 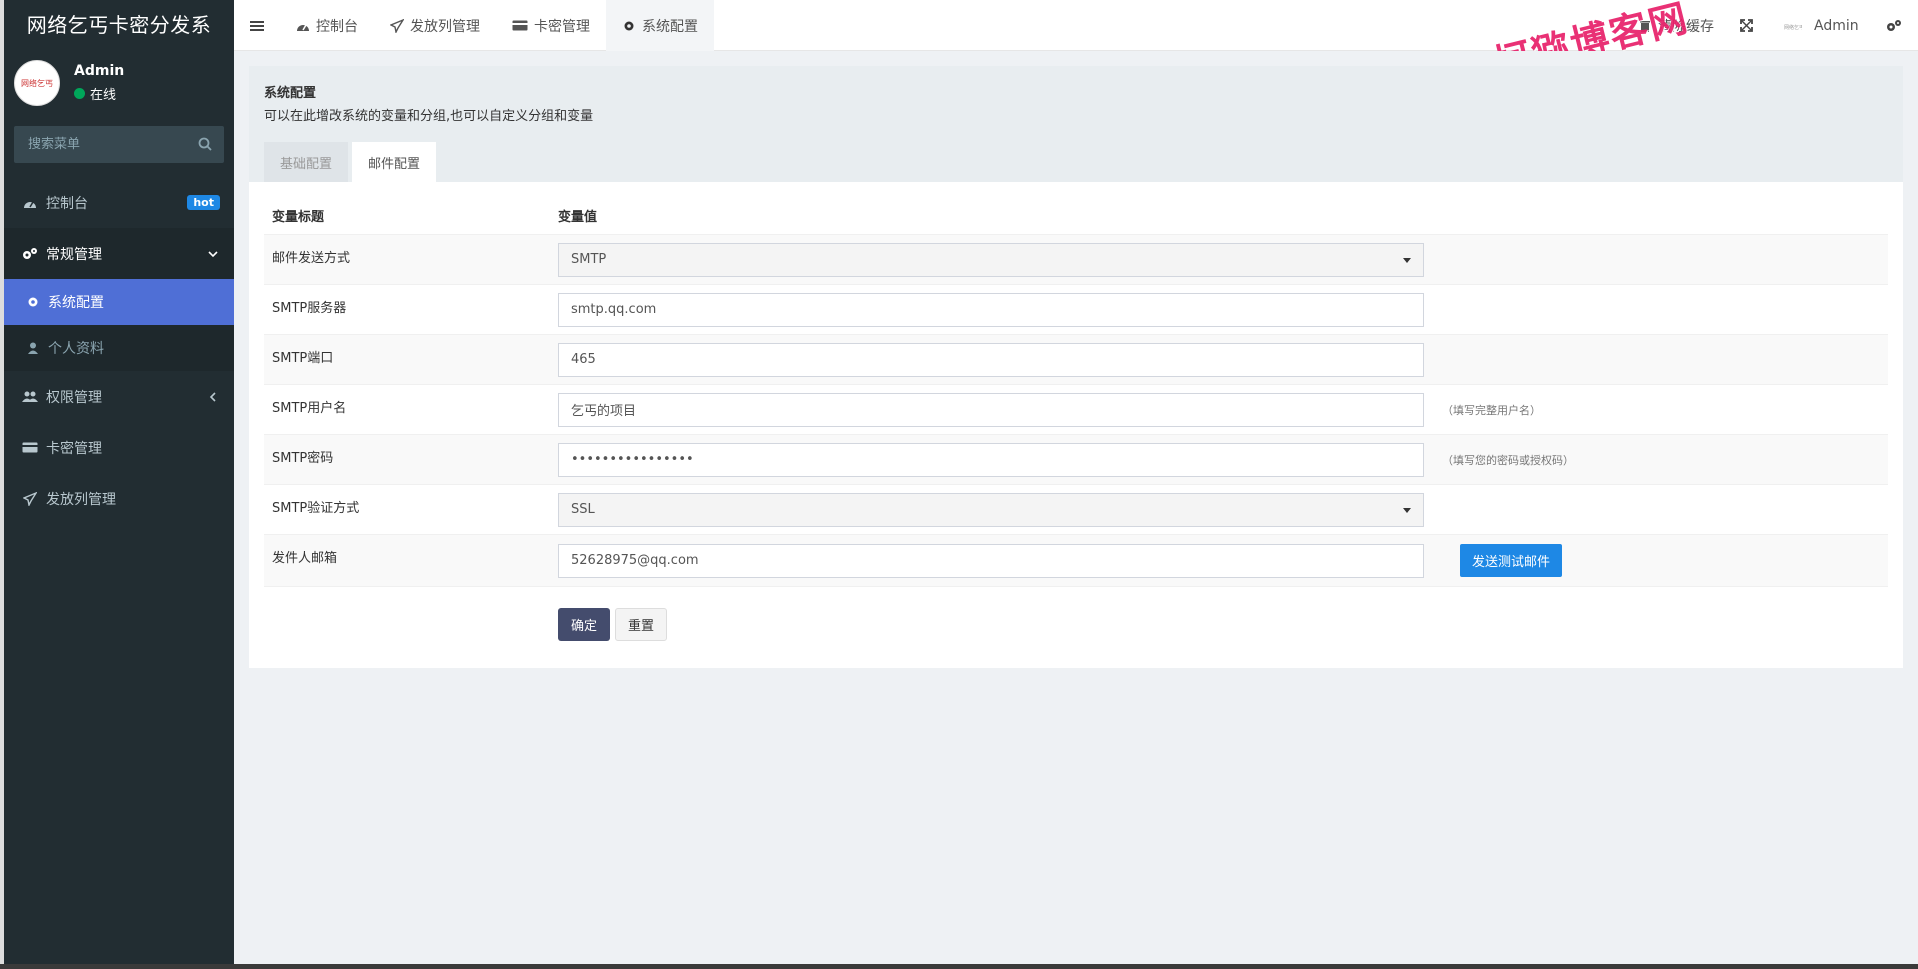 I want to click on tab-label: 发放列管理, so click(x=445, y=26).